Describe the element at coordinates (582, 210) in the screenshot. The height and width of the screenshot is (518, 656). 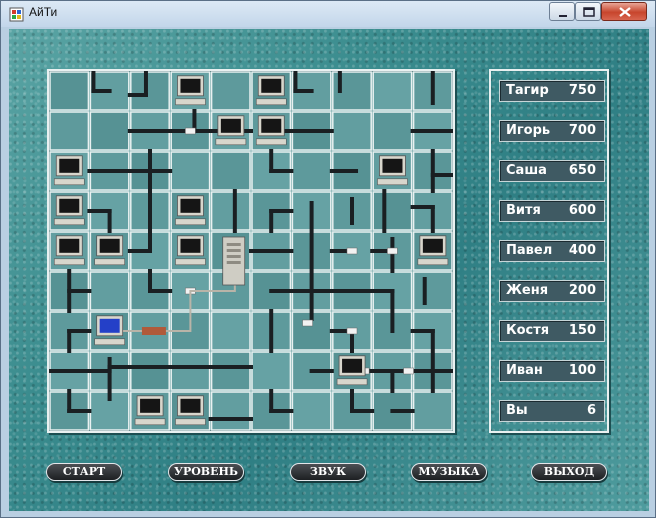
I see `player-score: 600` at that location.